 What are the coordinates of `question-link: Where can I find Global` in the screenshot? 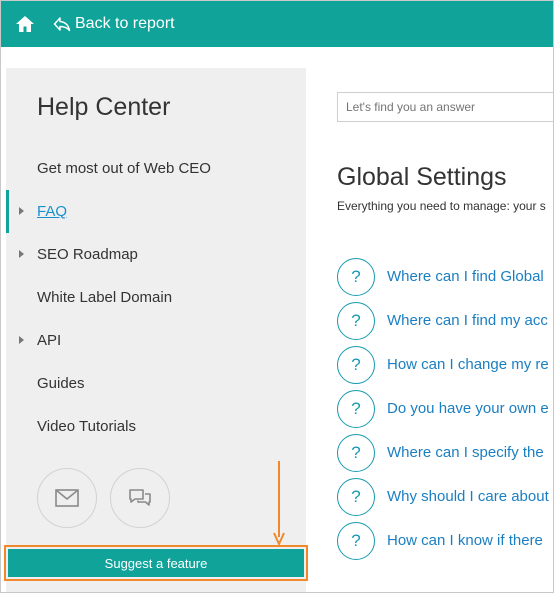 It's located at (465, 276).